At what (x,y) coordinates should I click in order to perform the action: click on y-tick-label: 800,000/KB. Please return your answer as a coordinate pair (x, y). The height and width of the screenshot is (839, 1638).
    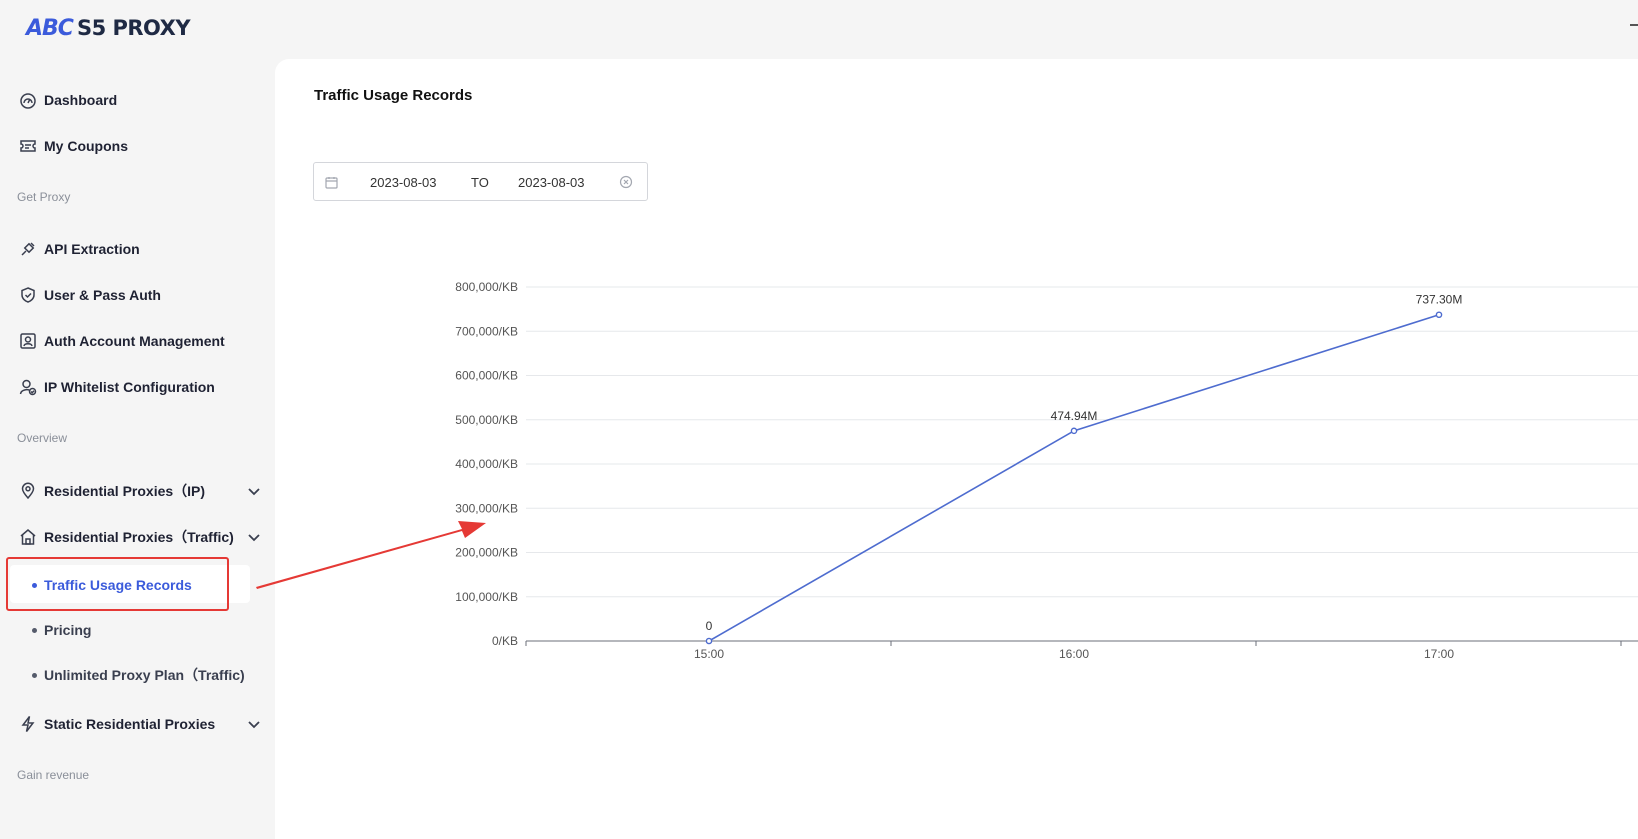
    Looking at the image, I should click on (486, 287).